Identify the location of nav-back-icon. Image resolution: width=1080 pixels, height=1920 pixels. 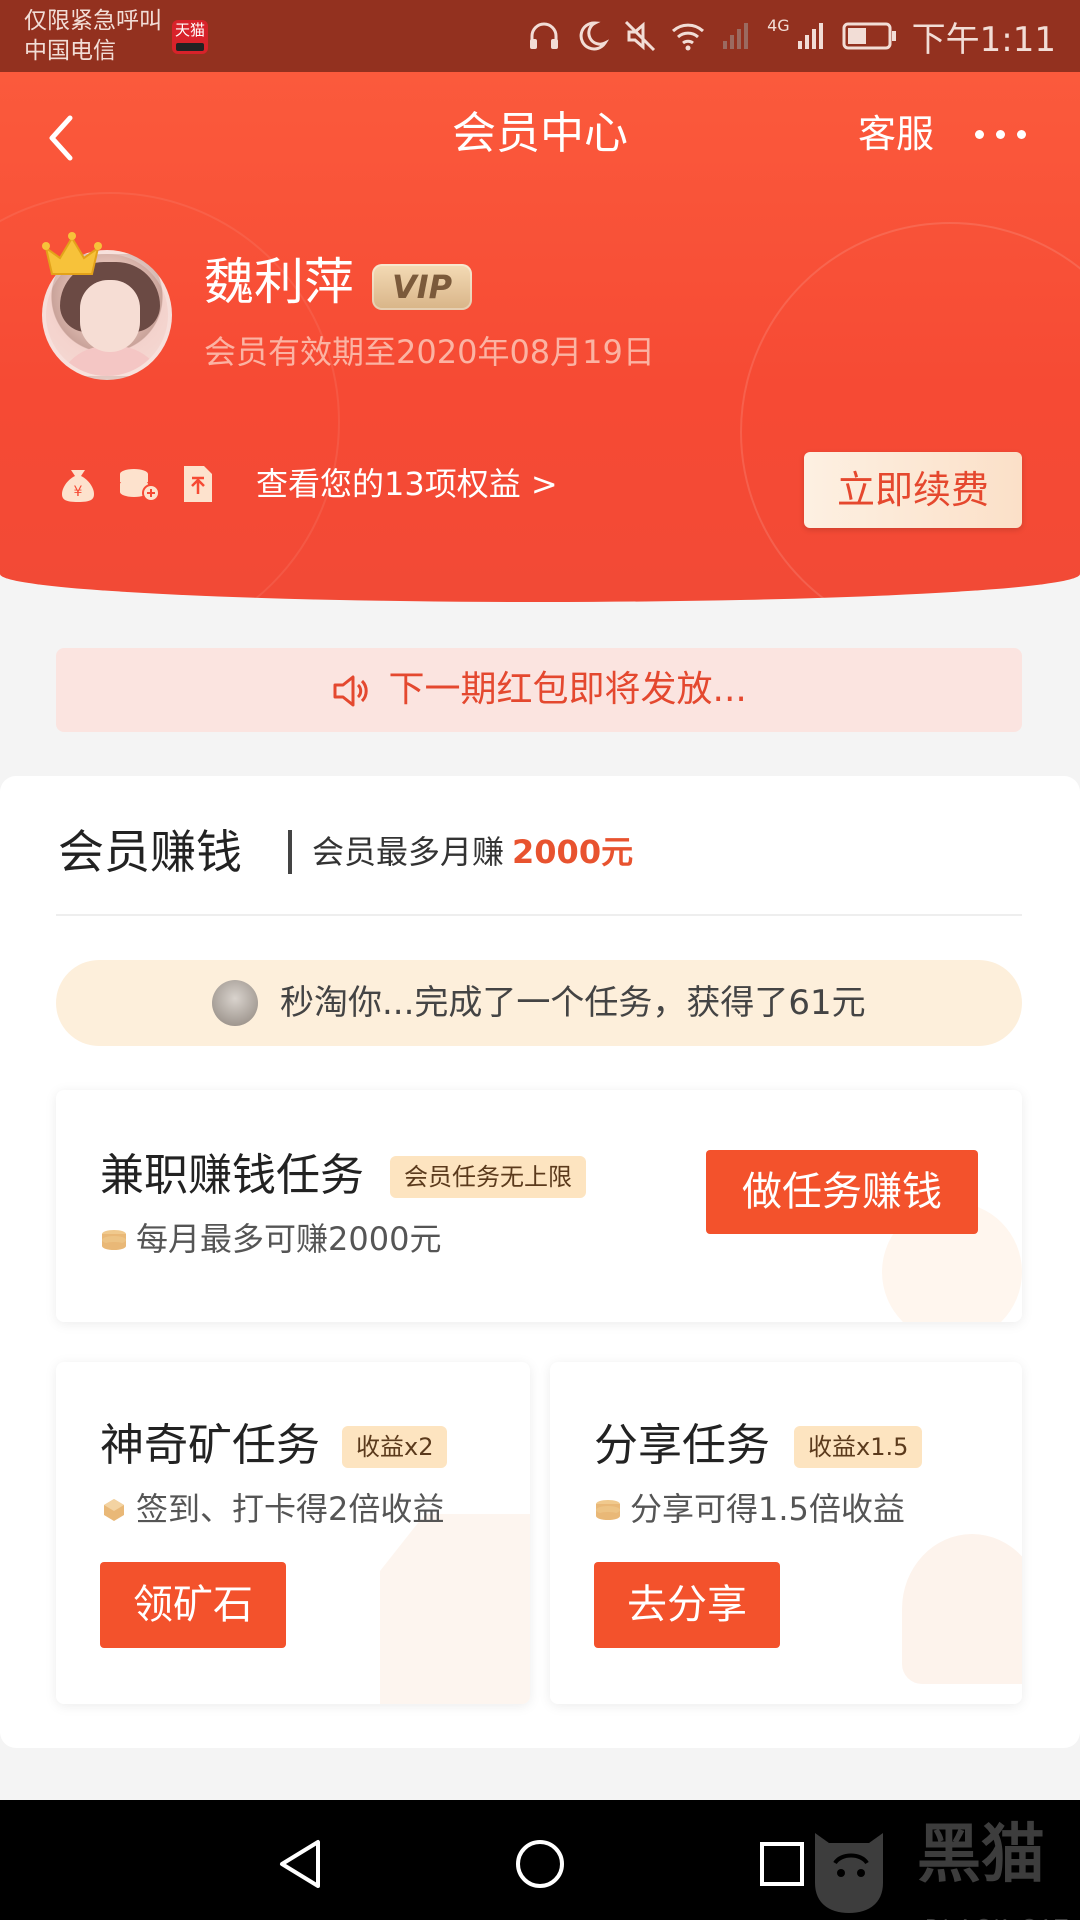
(302, 1864).